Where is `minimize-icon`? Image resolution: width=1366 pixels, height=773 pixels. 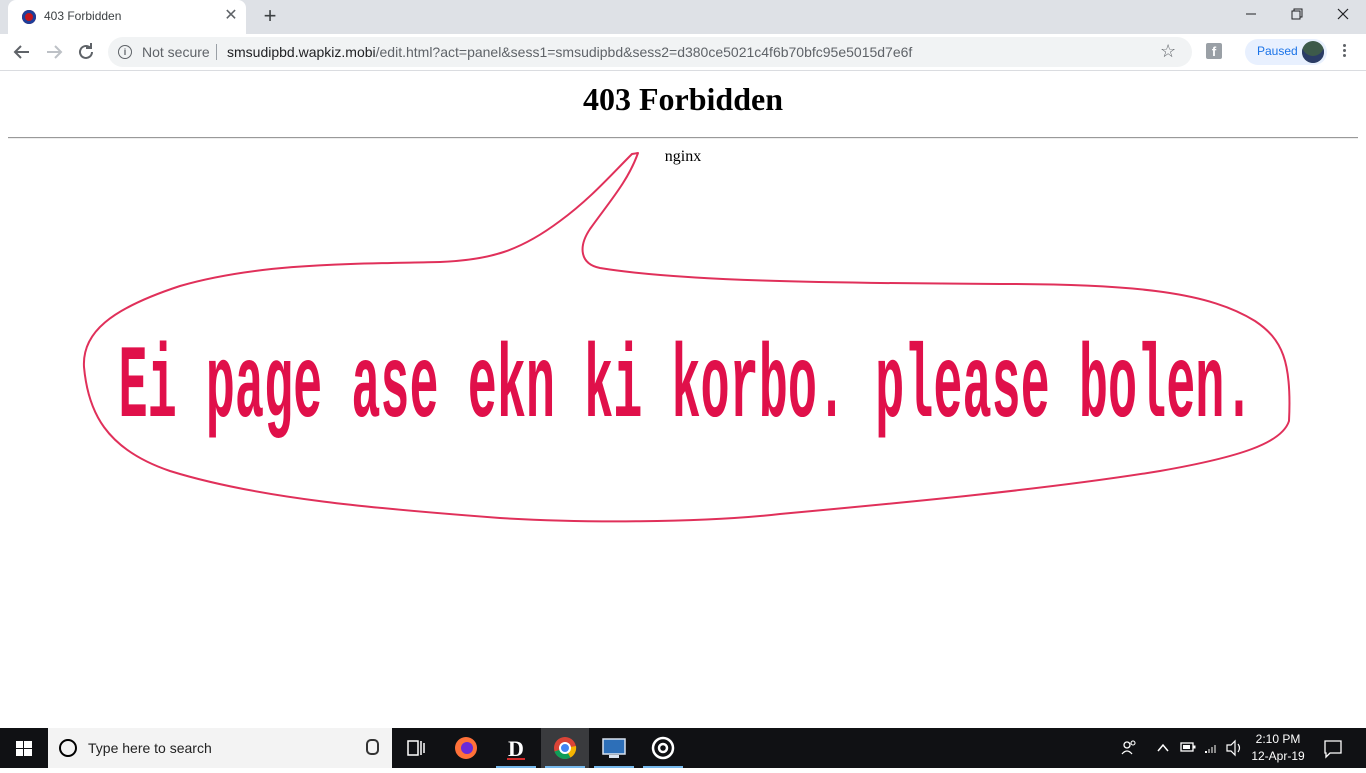
minimize-icon is located at coordinates (1251, 14).